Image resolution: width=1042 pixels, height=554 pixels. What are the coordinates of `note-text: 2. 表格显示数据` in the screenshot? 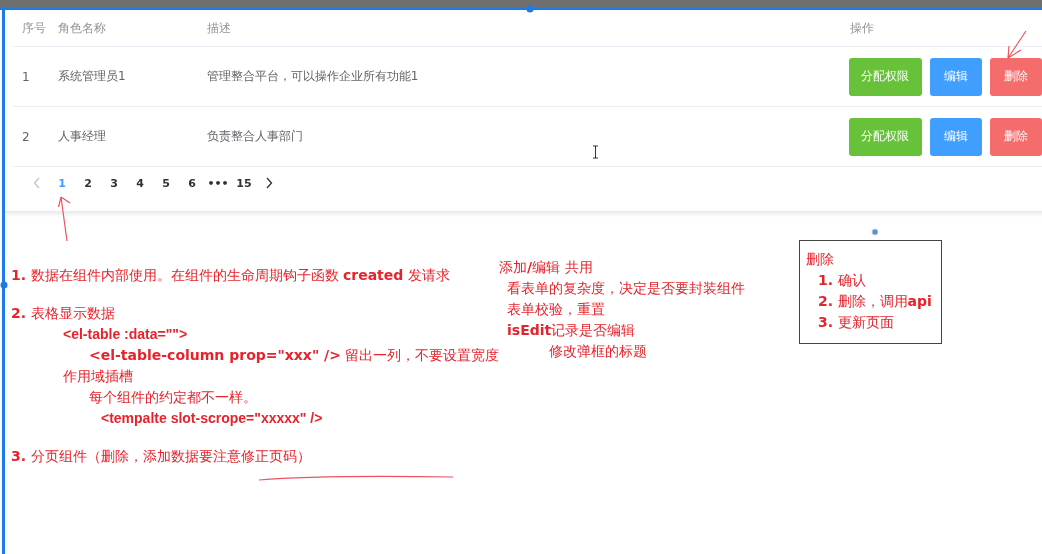 It's located at (63, 313).